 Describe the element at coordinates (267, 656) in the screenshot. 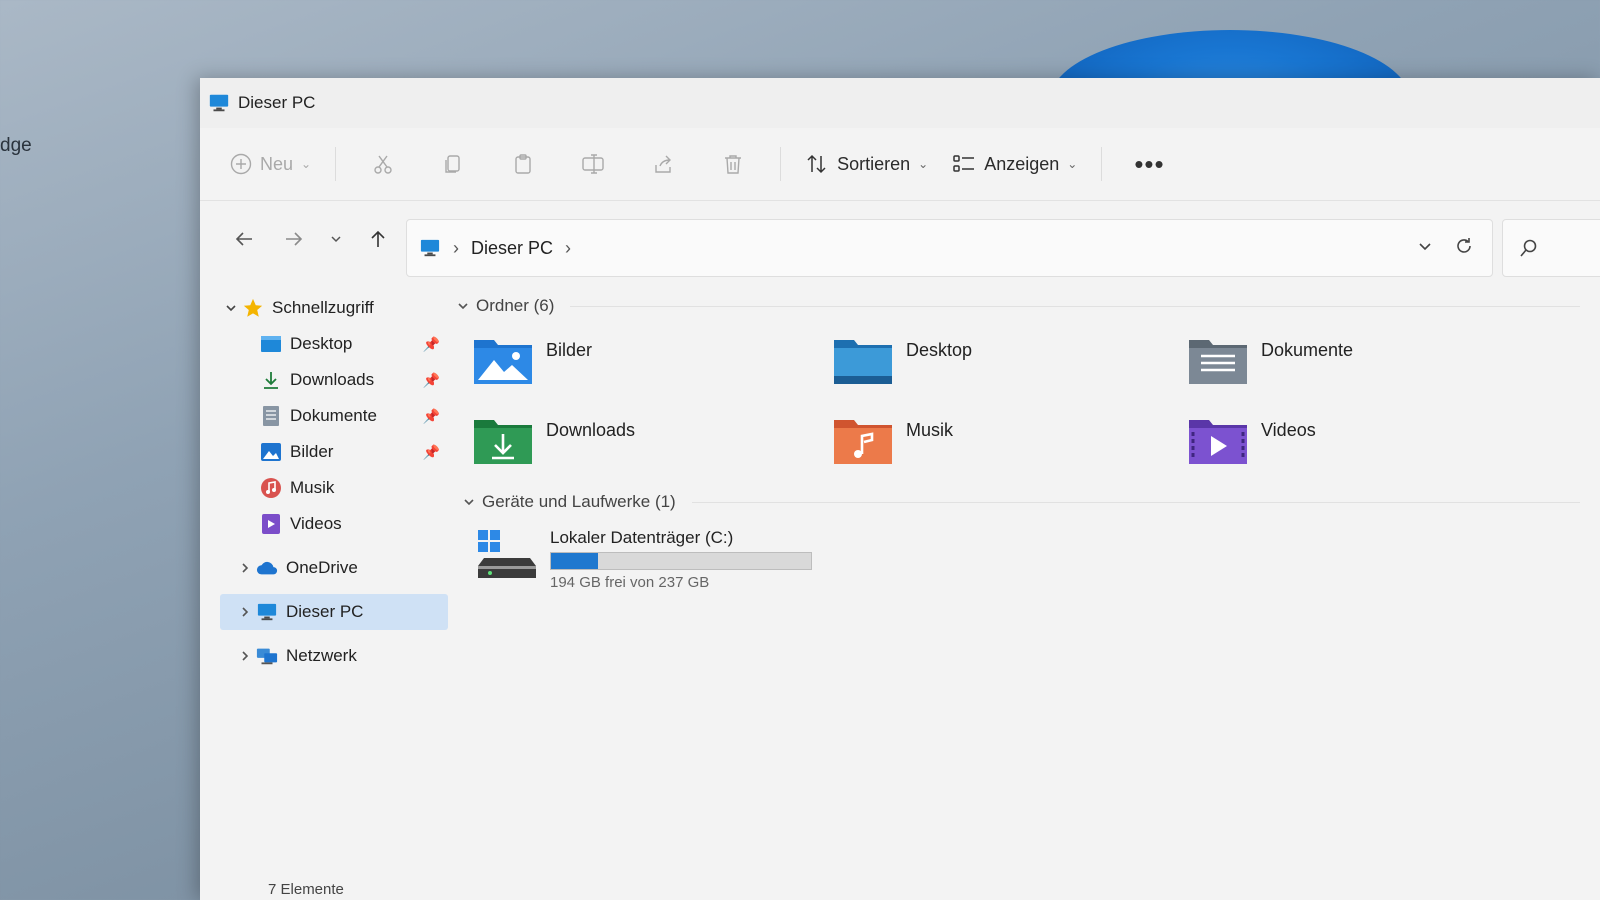

I see `network-icon` at that location.